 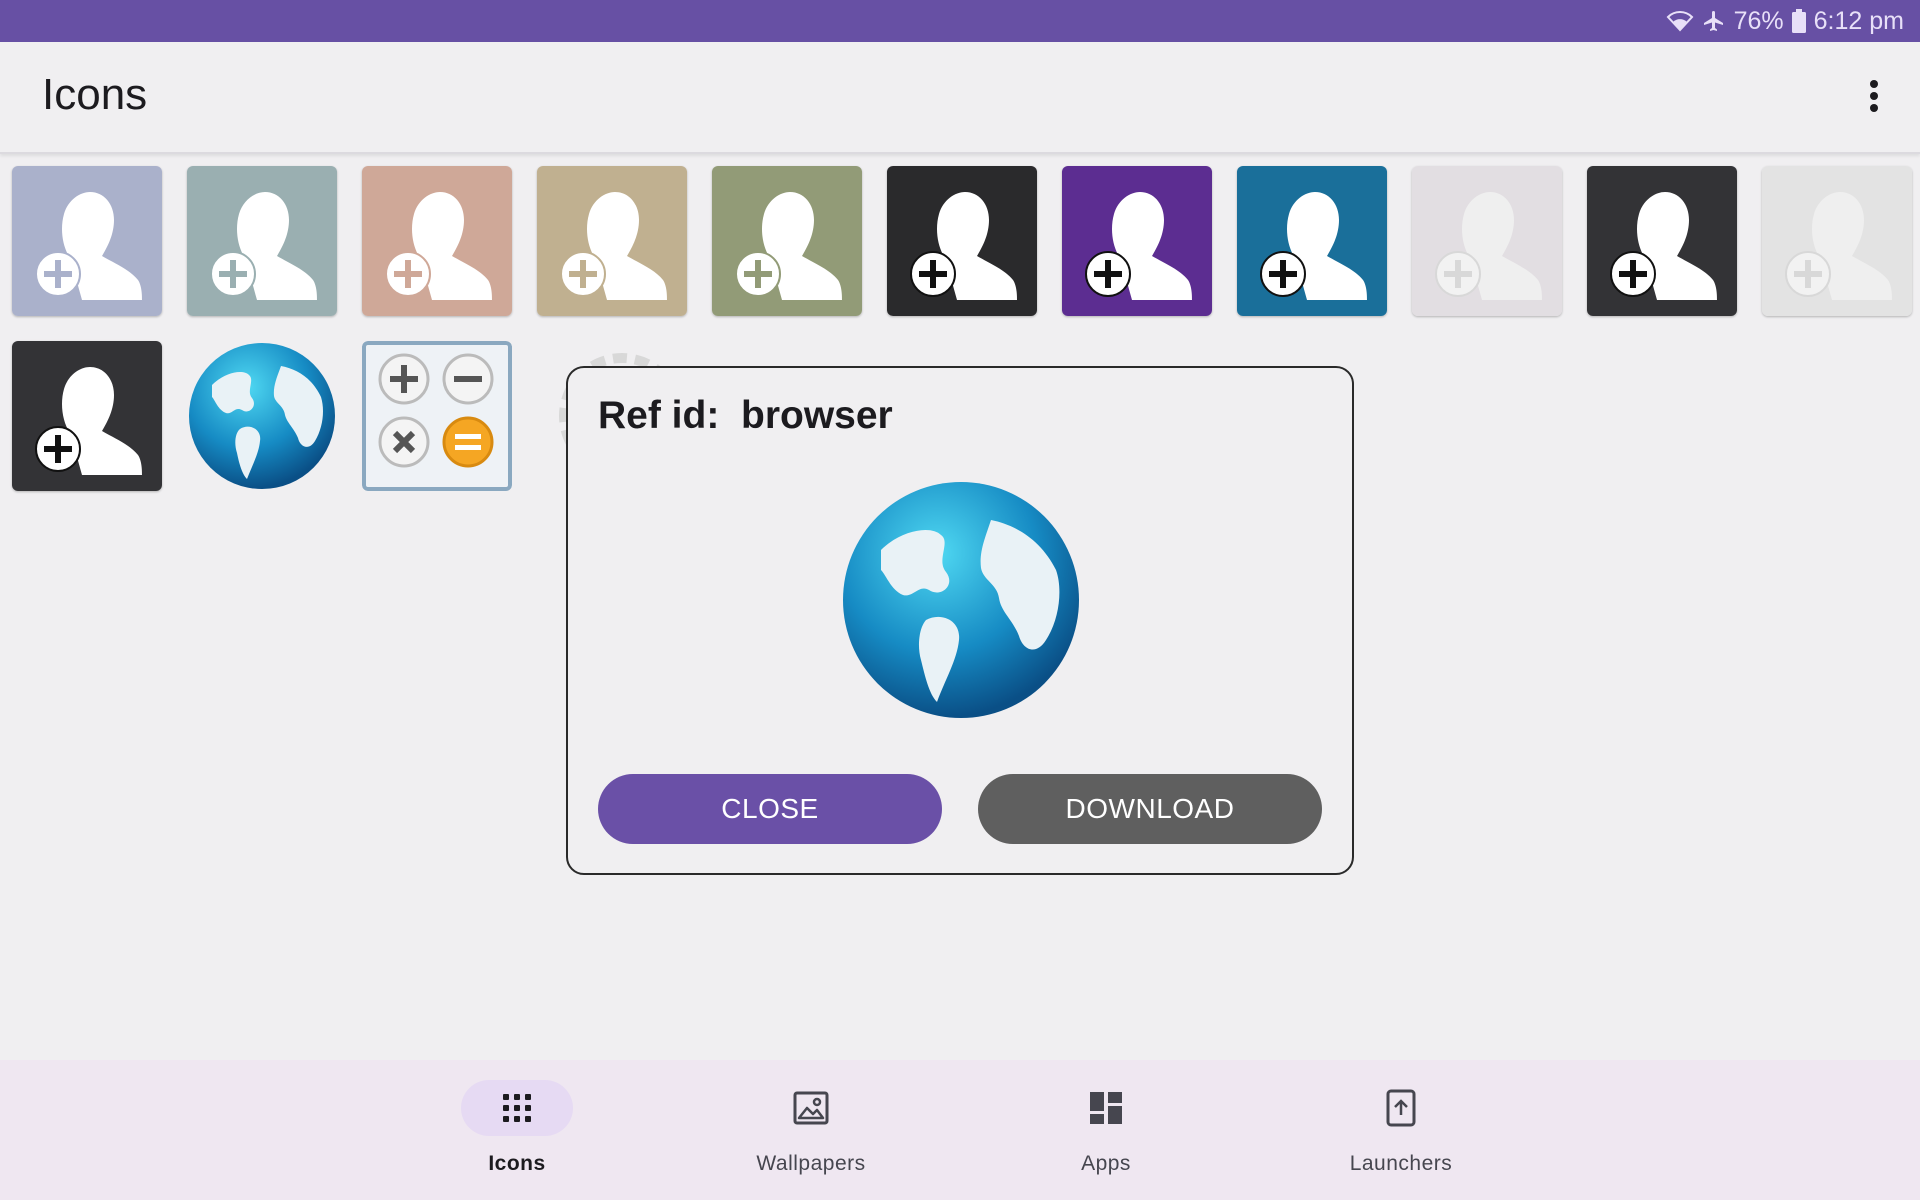 I want to click on more-vert-icon, so click(x=1874, y=96).